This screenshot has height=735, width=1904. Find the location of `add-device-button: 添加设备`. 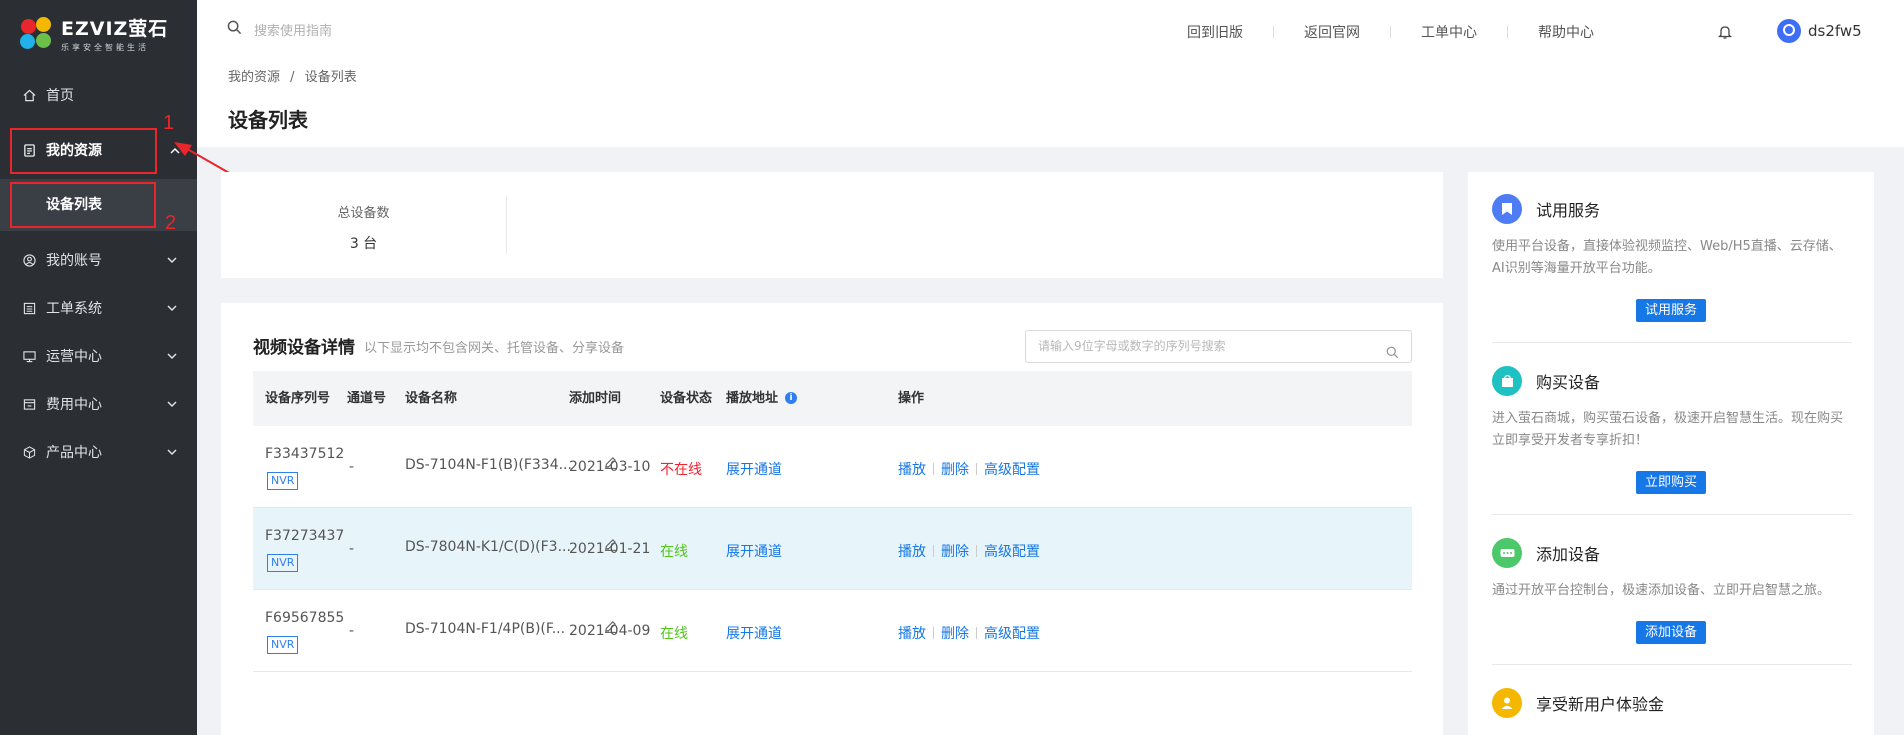

add-device-button: 添加设备 is located at coordinates (1671, 632).